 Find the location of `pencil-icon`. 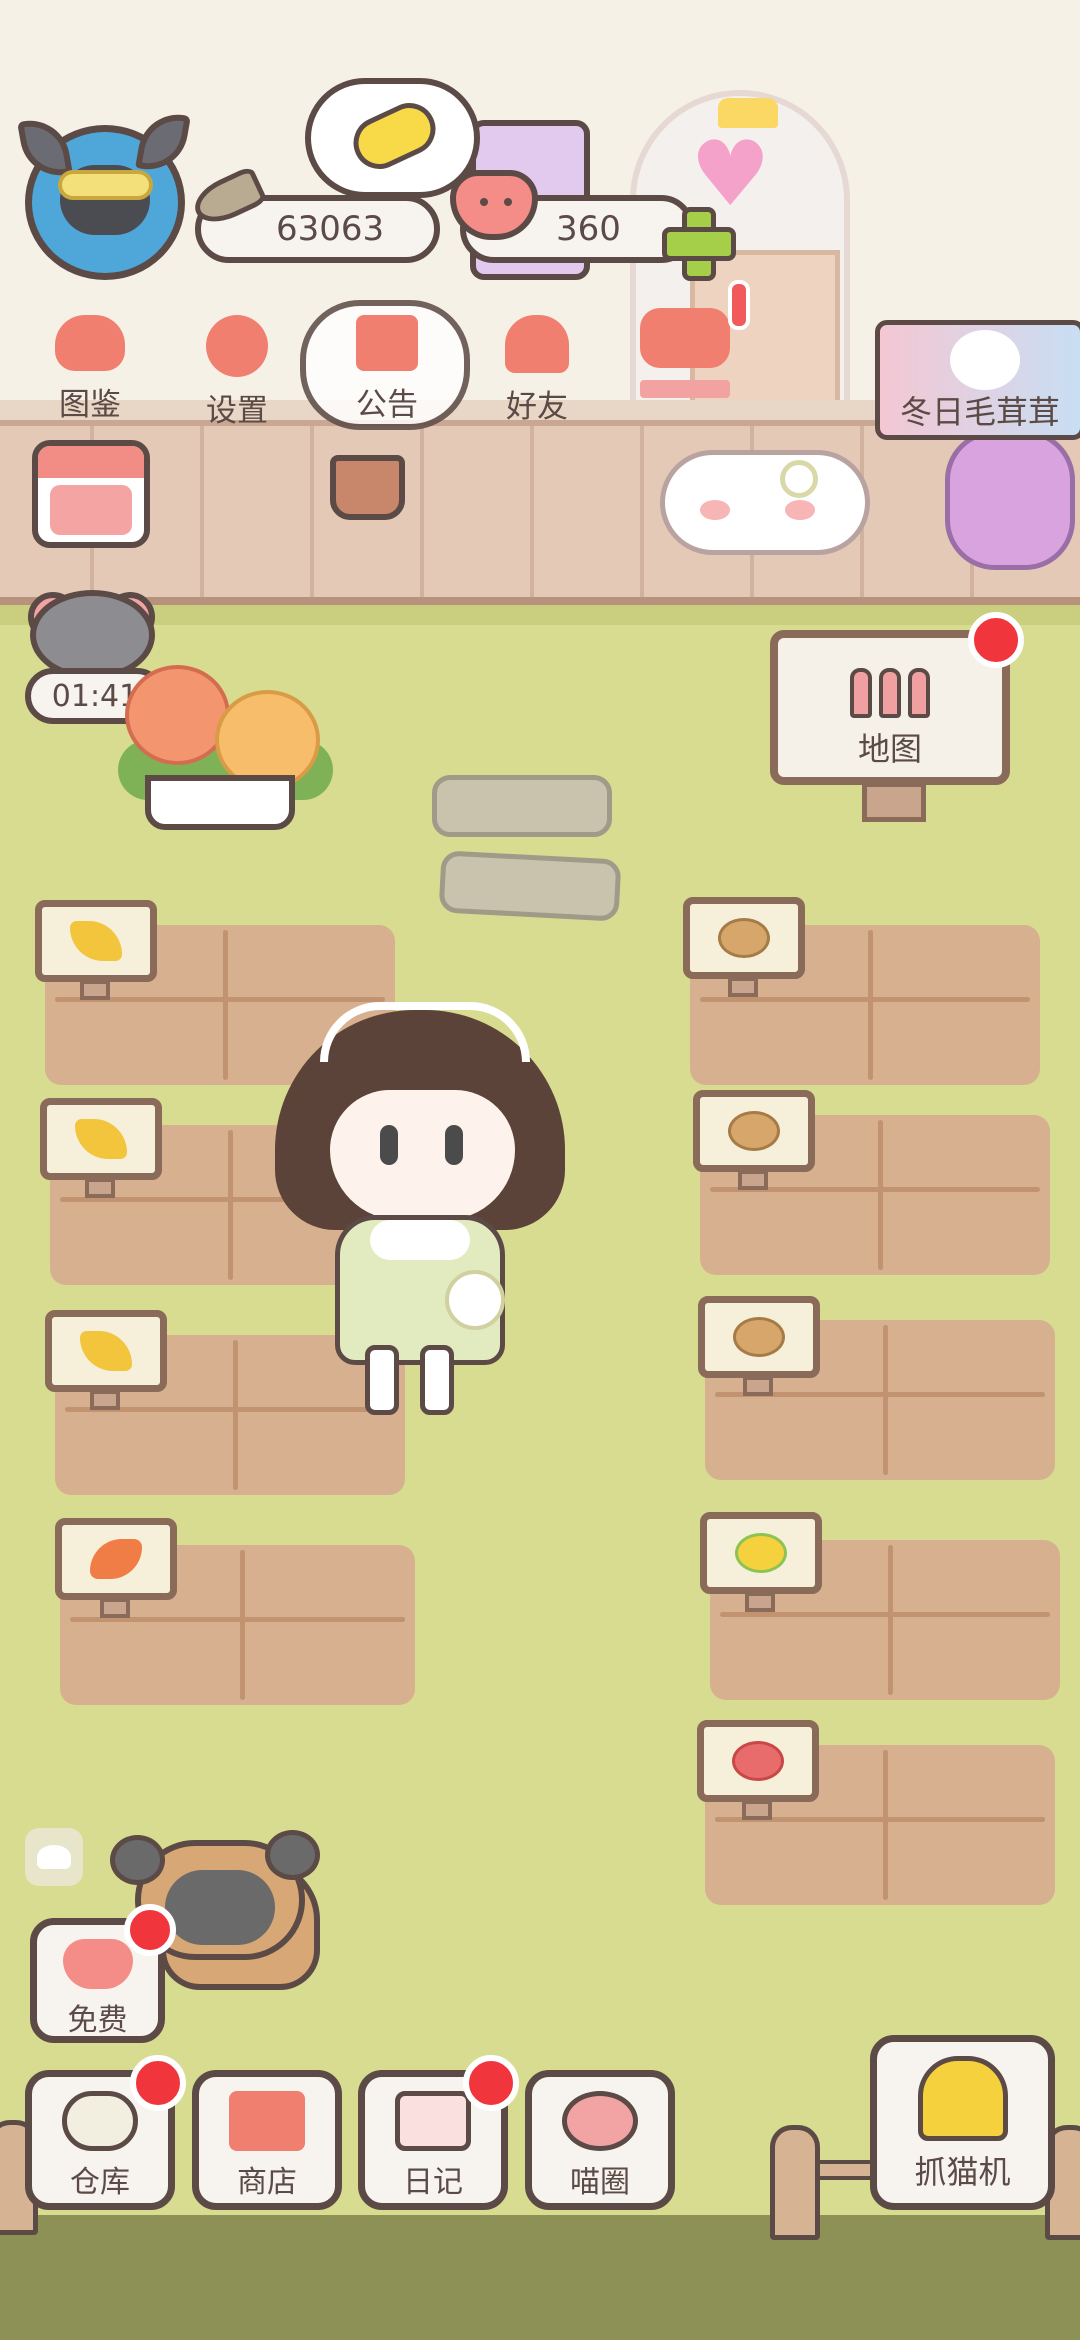

pencil-icon is located at coordinates (91, 510).